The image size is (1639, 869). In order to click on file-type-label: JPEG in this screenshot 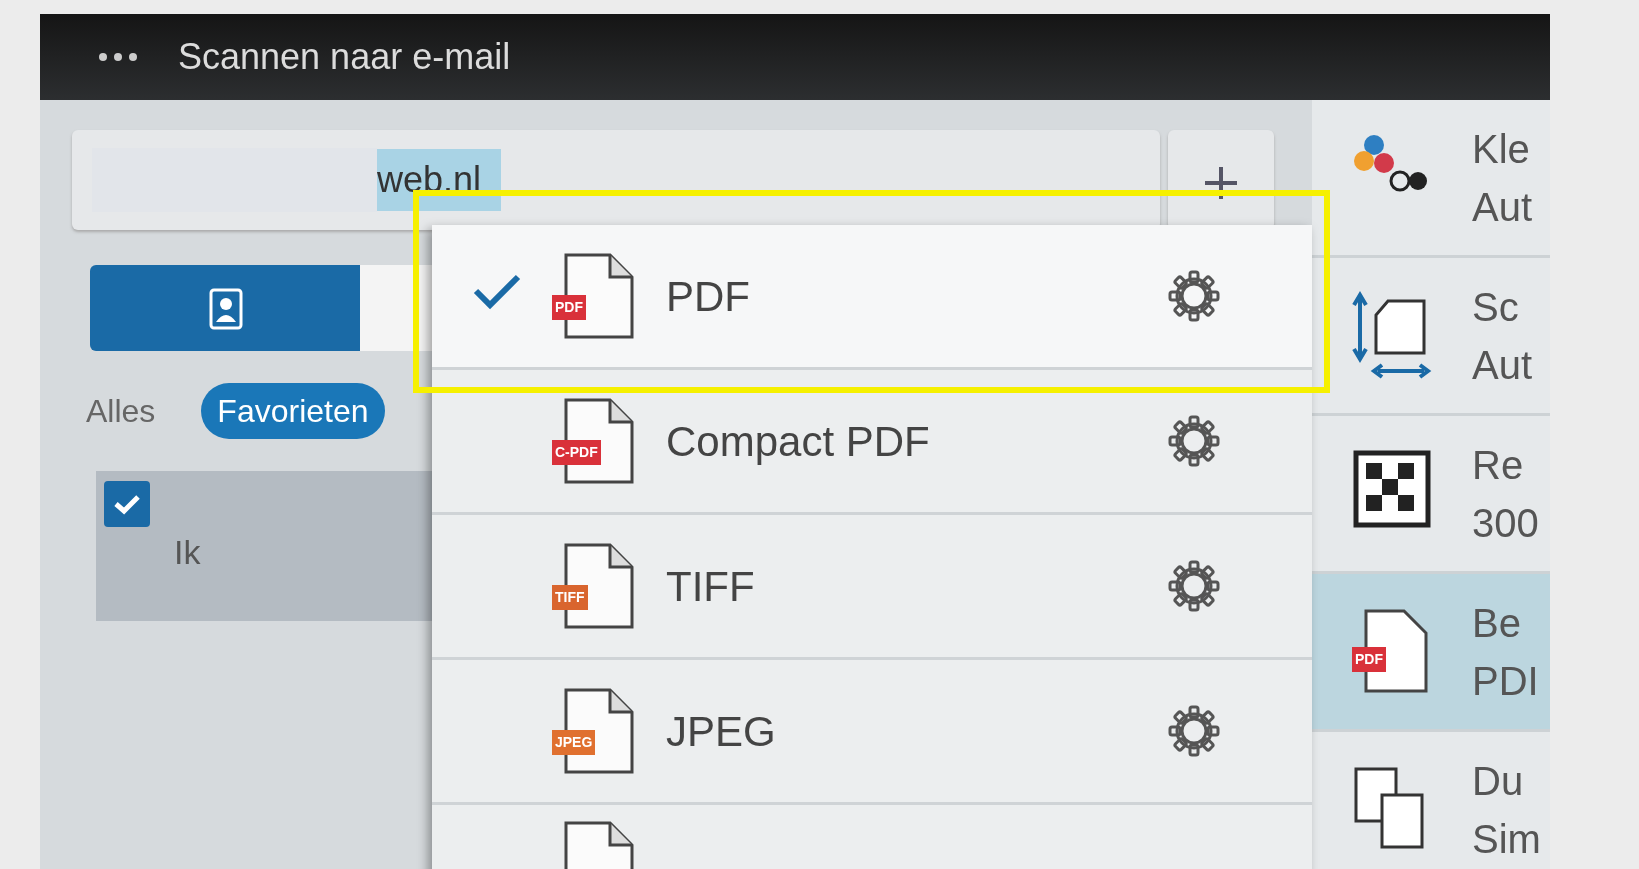, I will do `click(574, 742)`.